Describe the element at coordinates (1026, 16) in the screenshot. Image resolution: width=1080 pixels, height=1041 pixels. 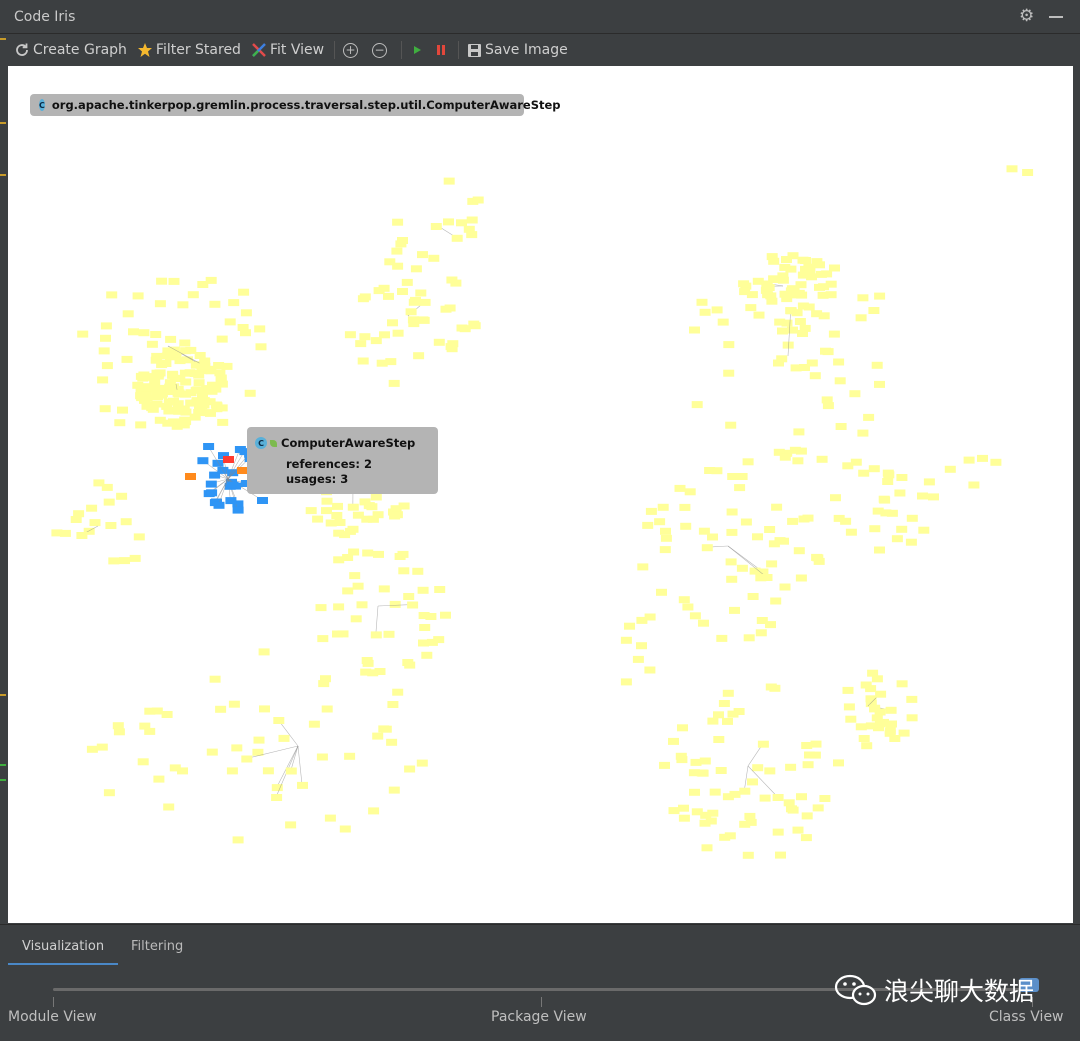
I see `gear-icon: ⚙` at that location.